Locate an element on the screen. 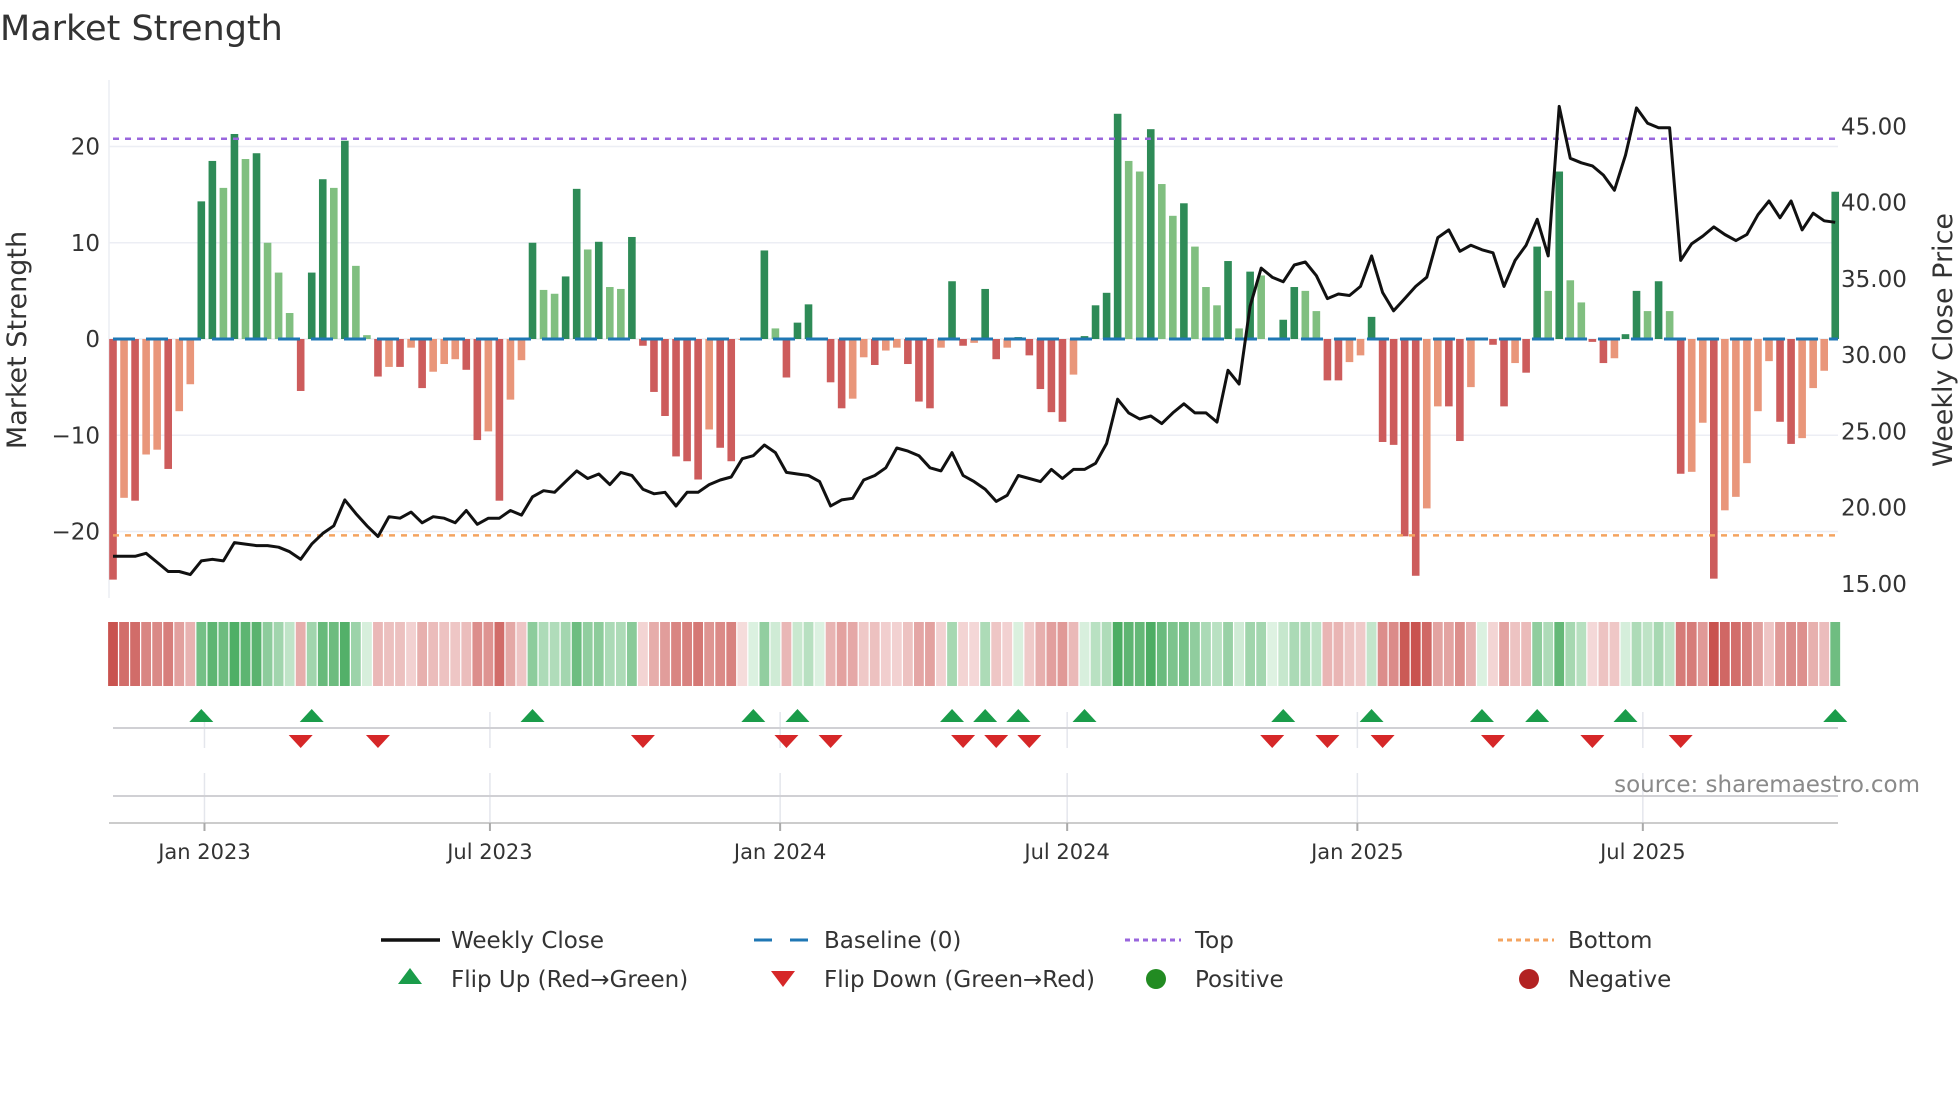 The width and height of the screenshot is (1960, 1106). legend-item: Top is located at coordinates (1179, 941).